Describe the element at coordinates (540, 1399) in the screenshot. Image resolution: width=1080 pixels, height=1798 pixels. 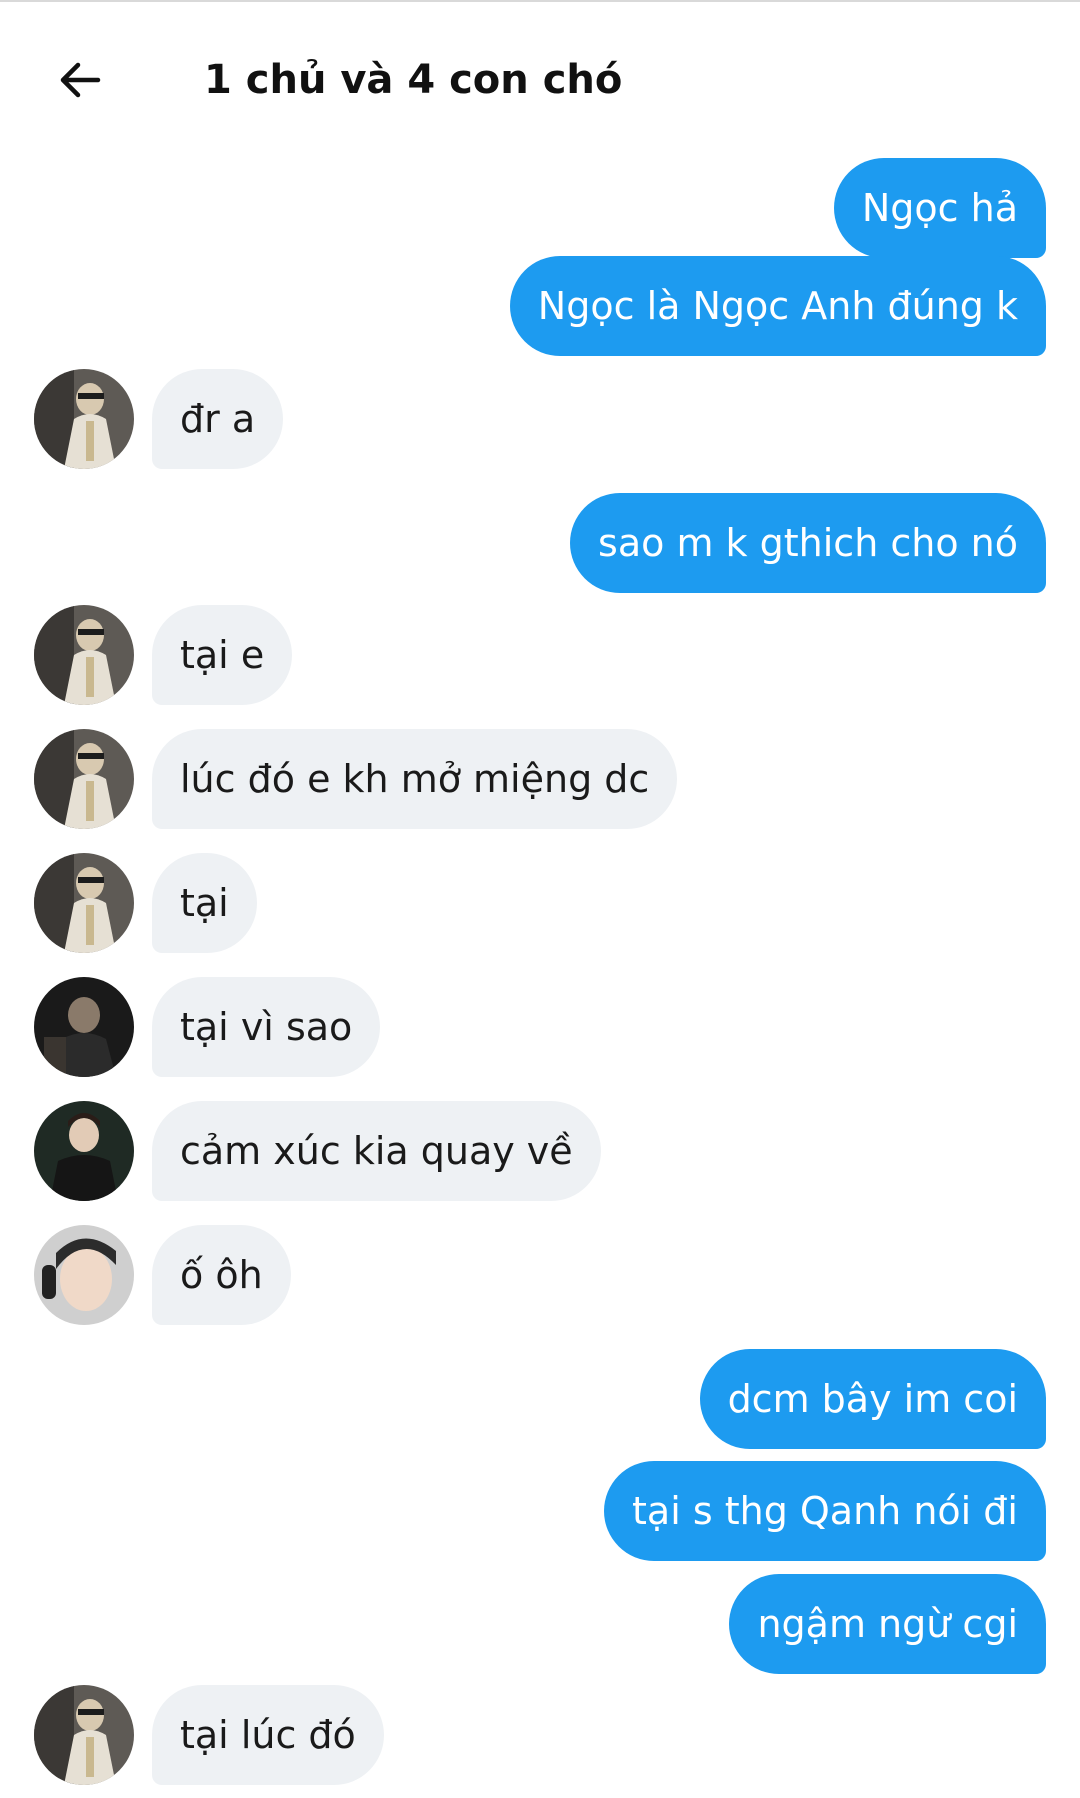
I see `message-row-outgoing: dcm bây im coi` at that location.